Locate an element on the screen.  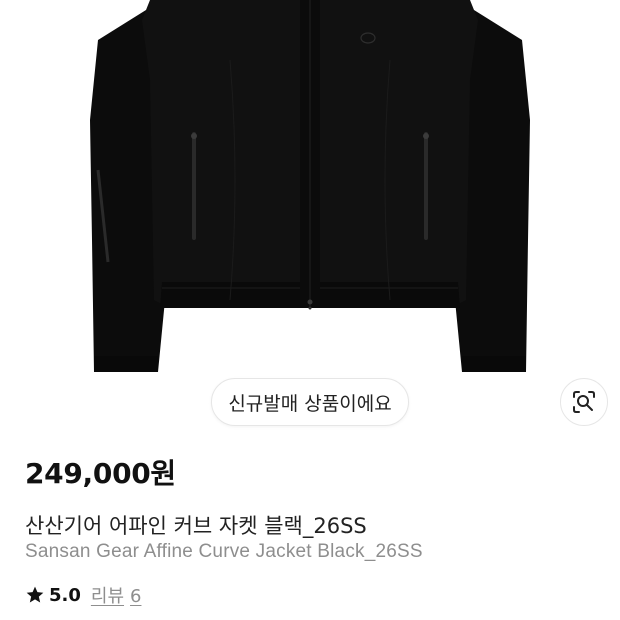
image-search-icon is located at coordinates (584, 402).